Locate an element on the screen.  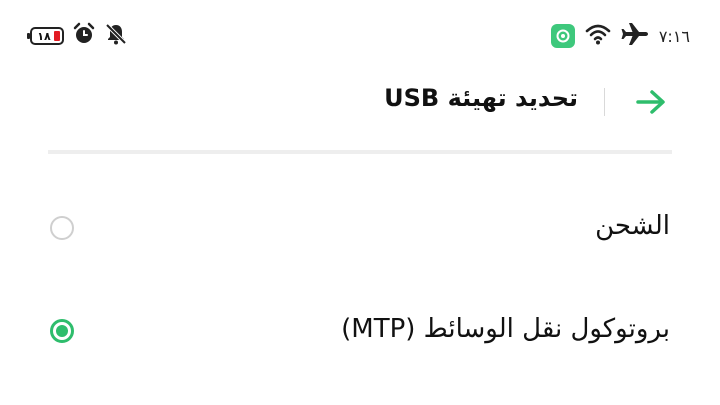
battery-icon: ١٨ is located at coordinates (45, 36).